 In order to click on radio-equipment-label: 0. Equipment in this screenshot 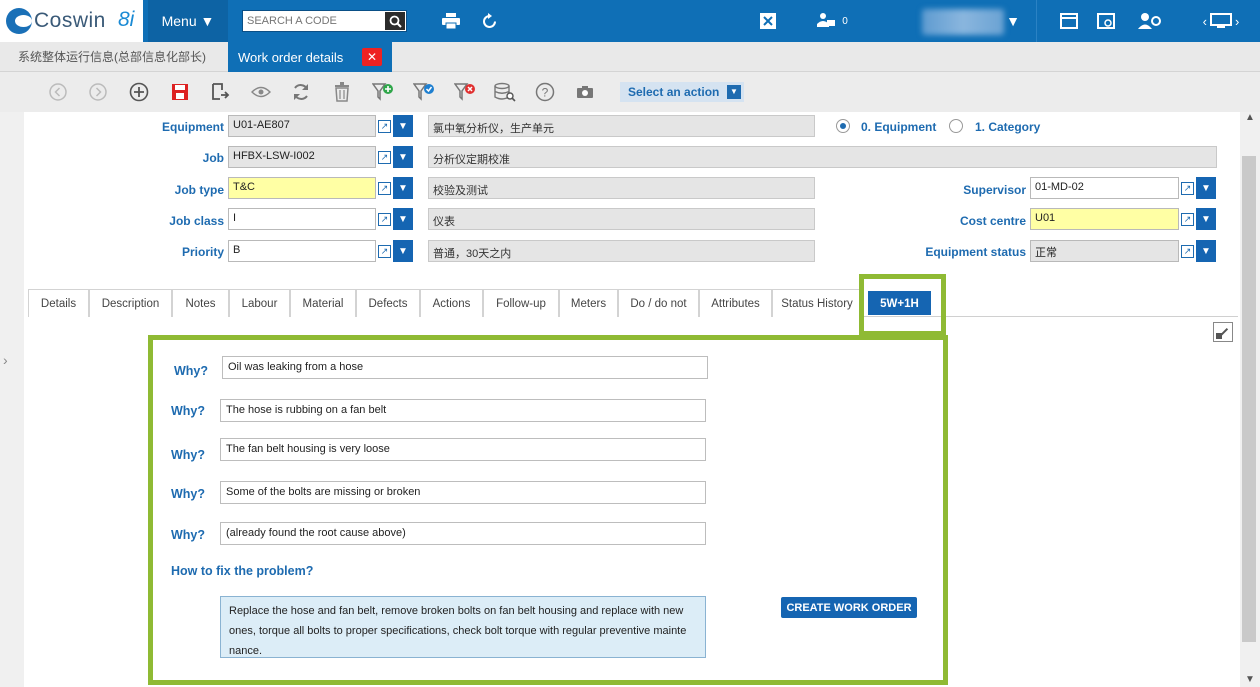, I will do `click(899, 127)`.